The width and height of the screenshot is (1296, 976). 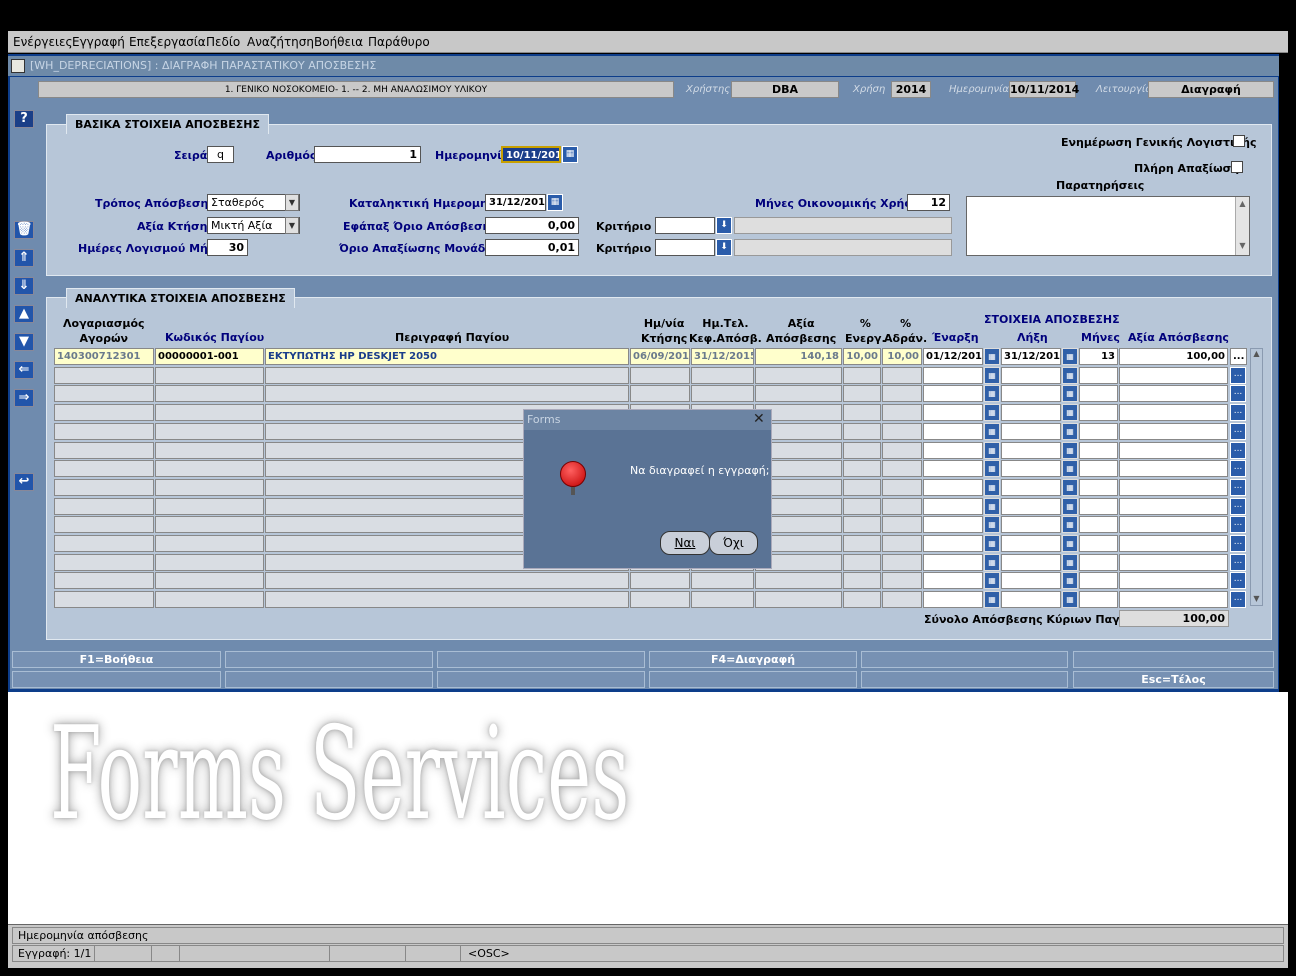 I want to click on grid-scrollbar: ▲, so click(x=1256, y=477).